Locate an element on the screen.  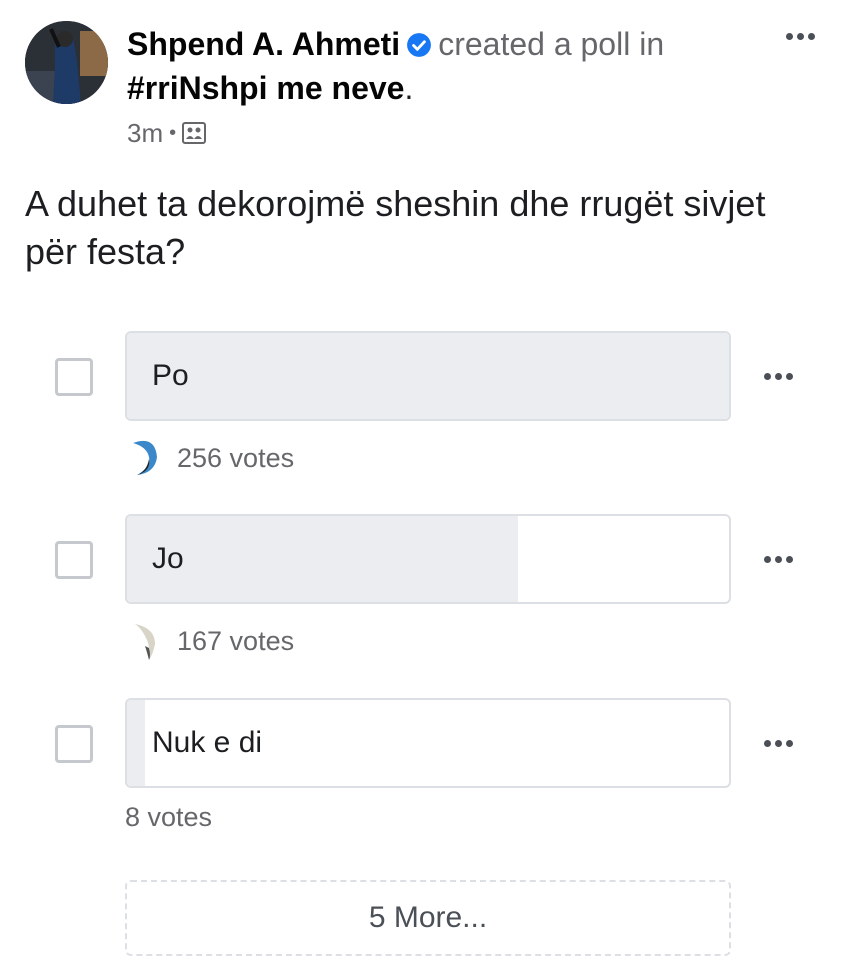
verified-badge-icon is located at coordinates (419, 45).